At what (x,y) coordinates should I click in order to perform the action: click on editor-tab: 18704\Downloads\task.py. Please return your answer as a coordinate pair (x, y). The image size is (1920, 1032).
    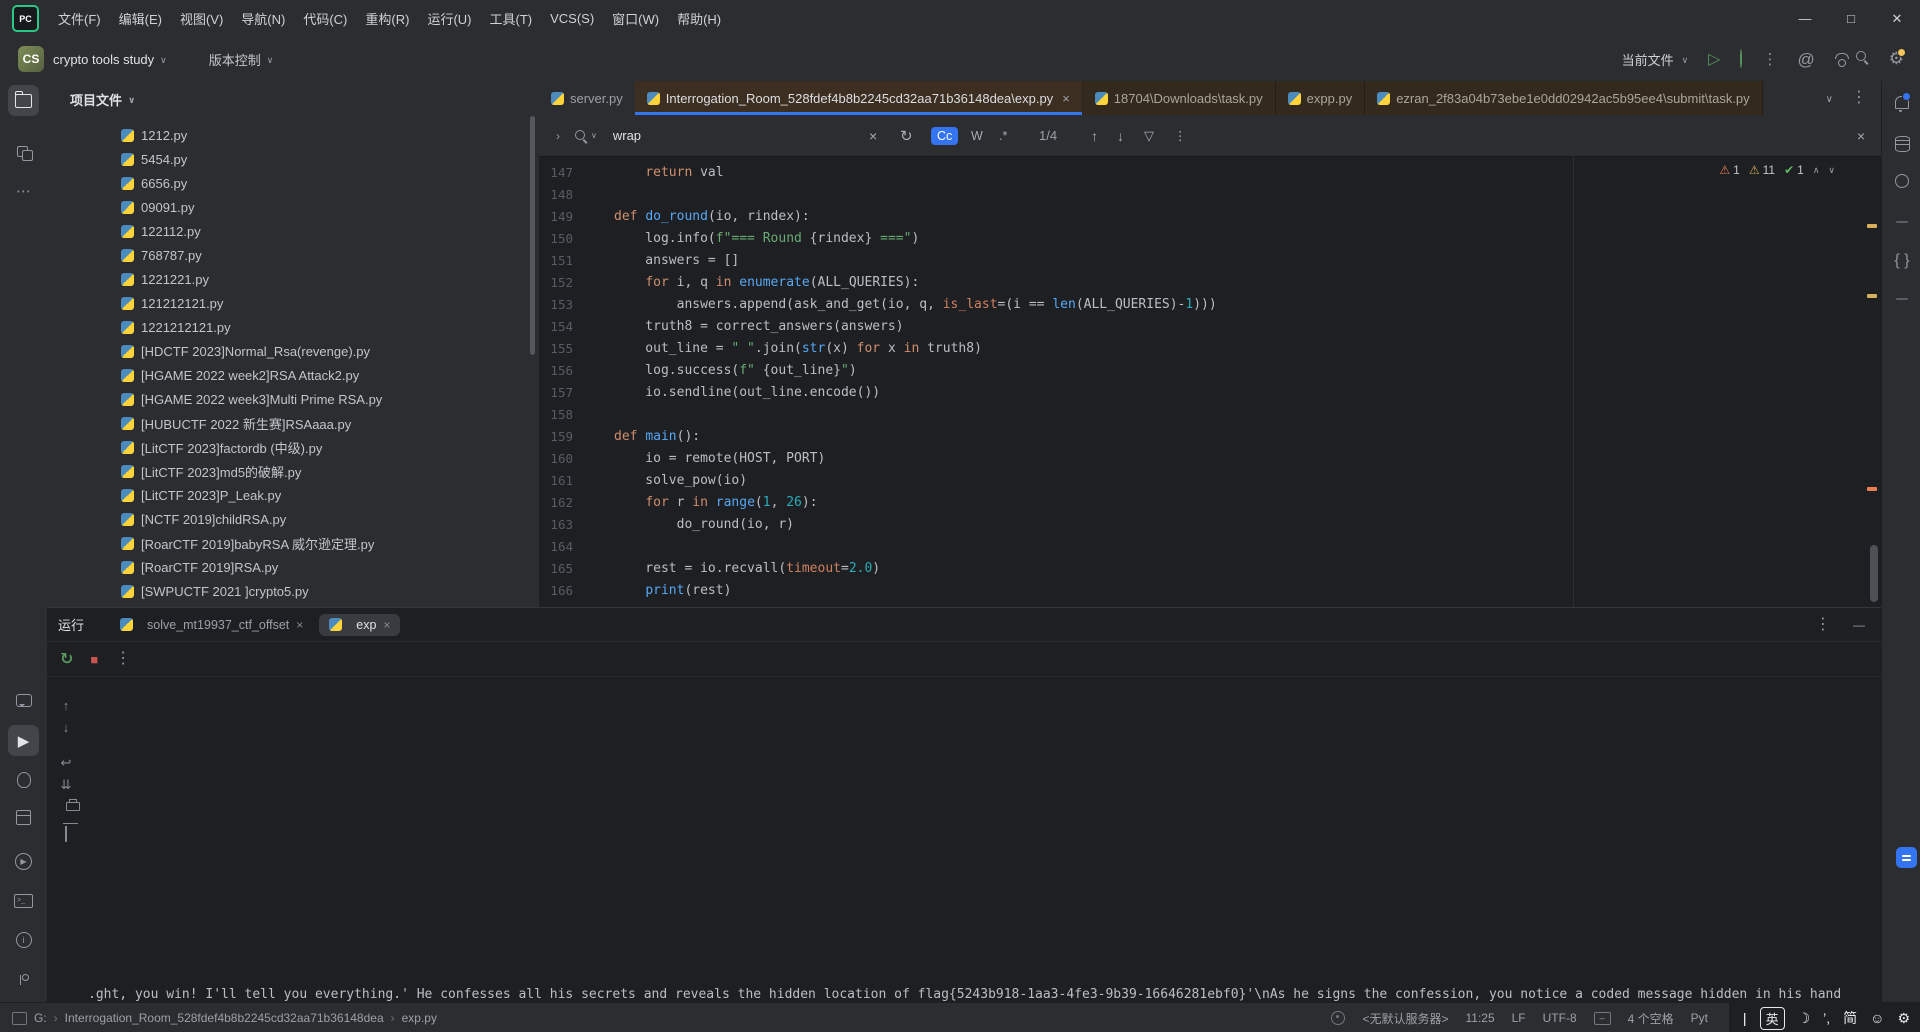
    Looking at the image, I should click on (1179, 98).